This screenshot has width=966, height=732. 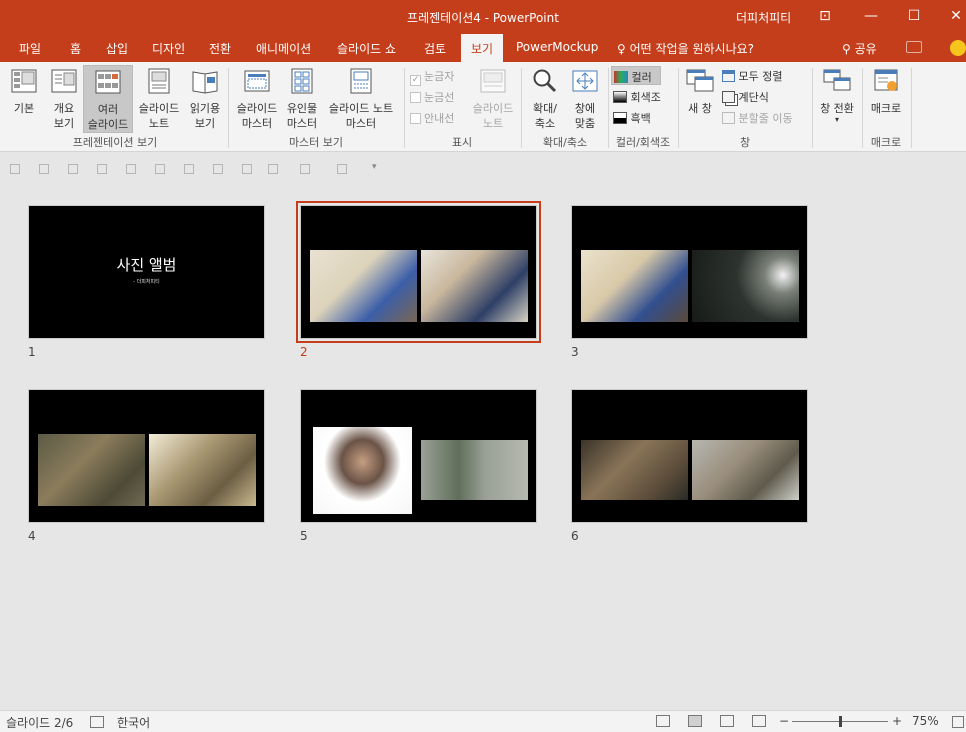 I want to click on slide-sorter-view-button: 여러 슬라이드, so click(x=108, y=99).